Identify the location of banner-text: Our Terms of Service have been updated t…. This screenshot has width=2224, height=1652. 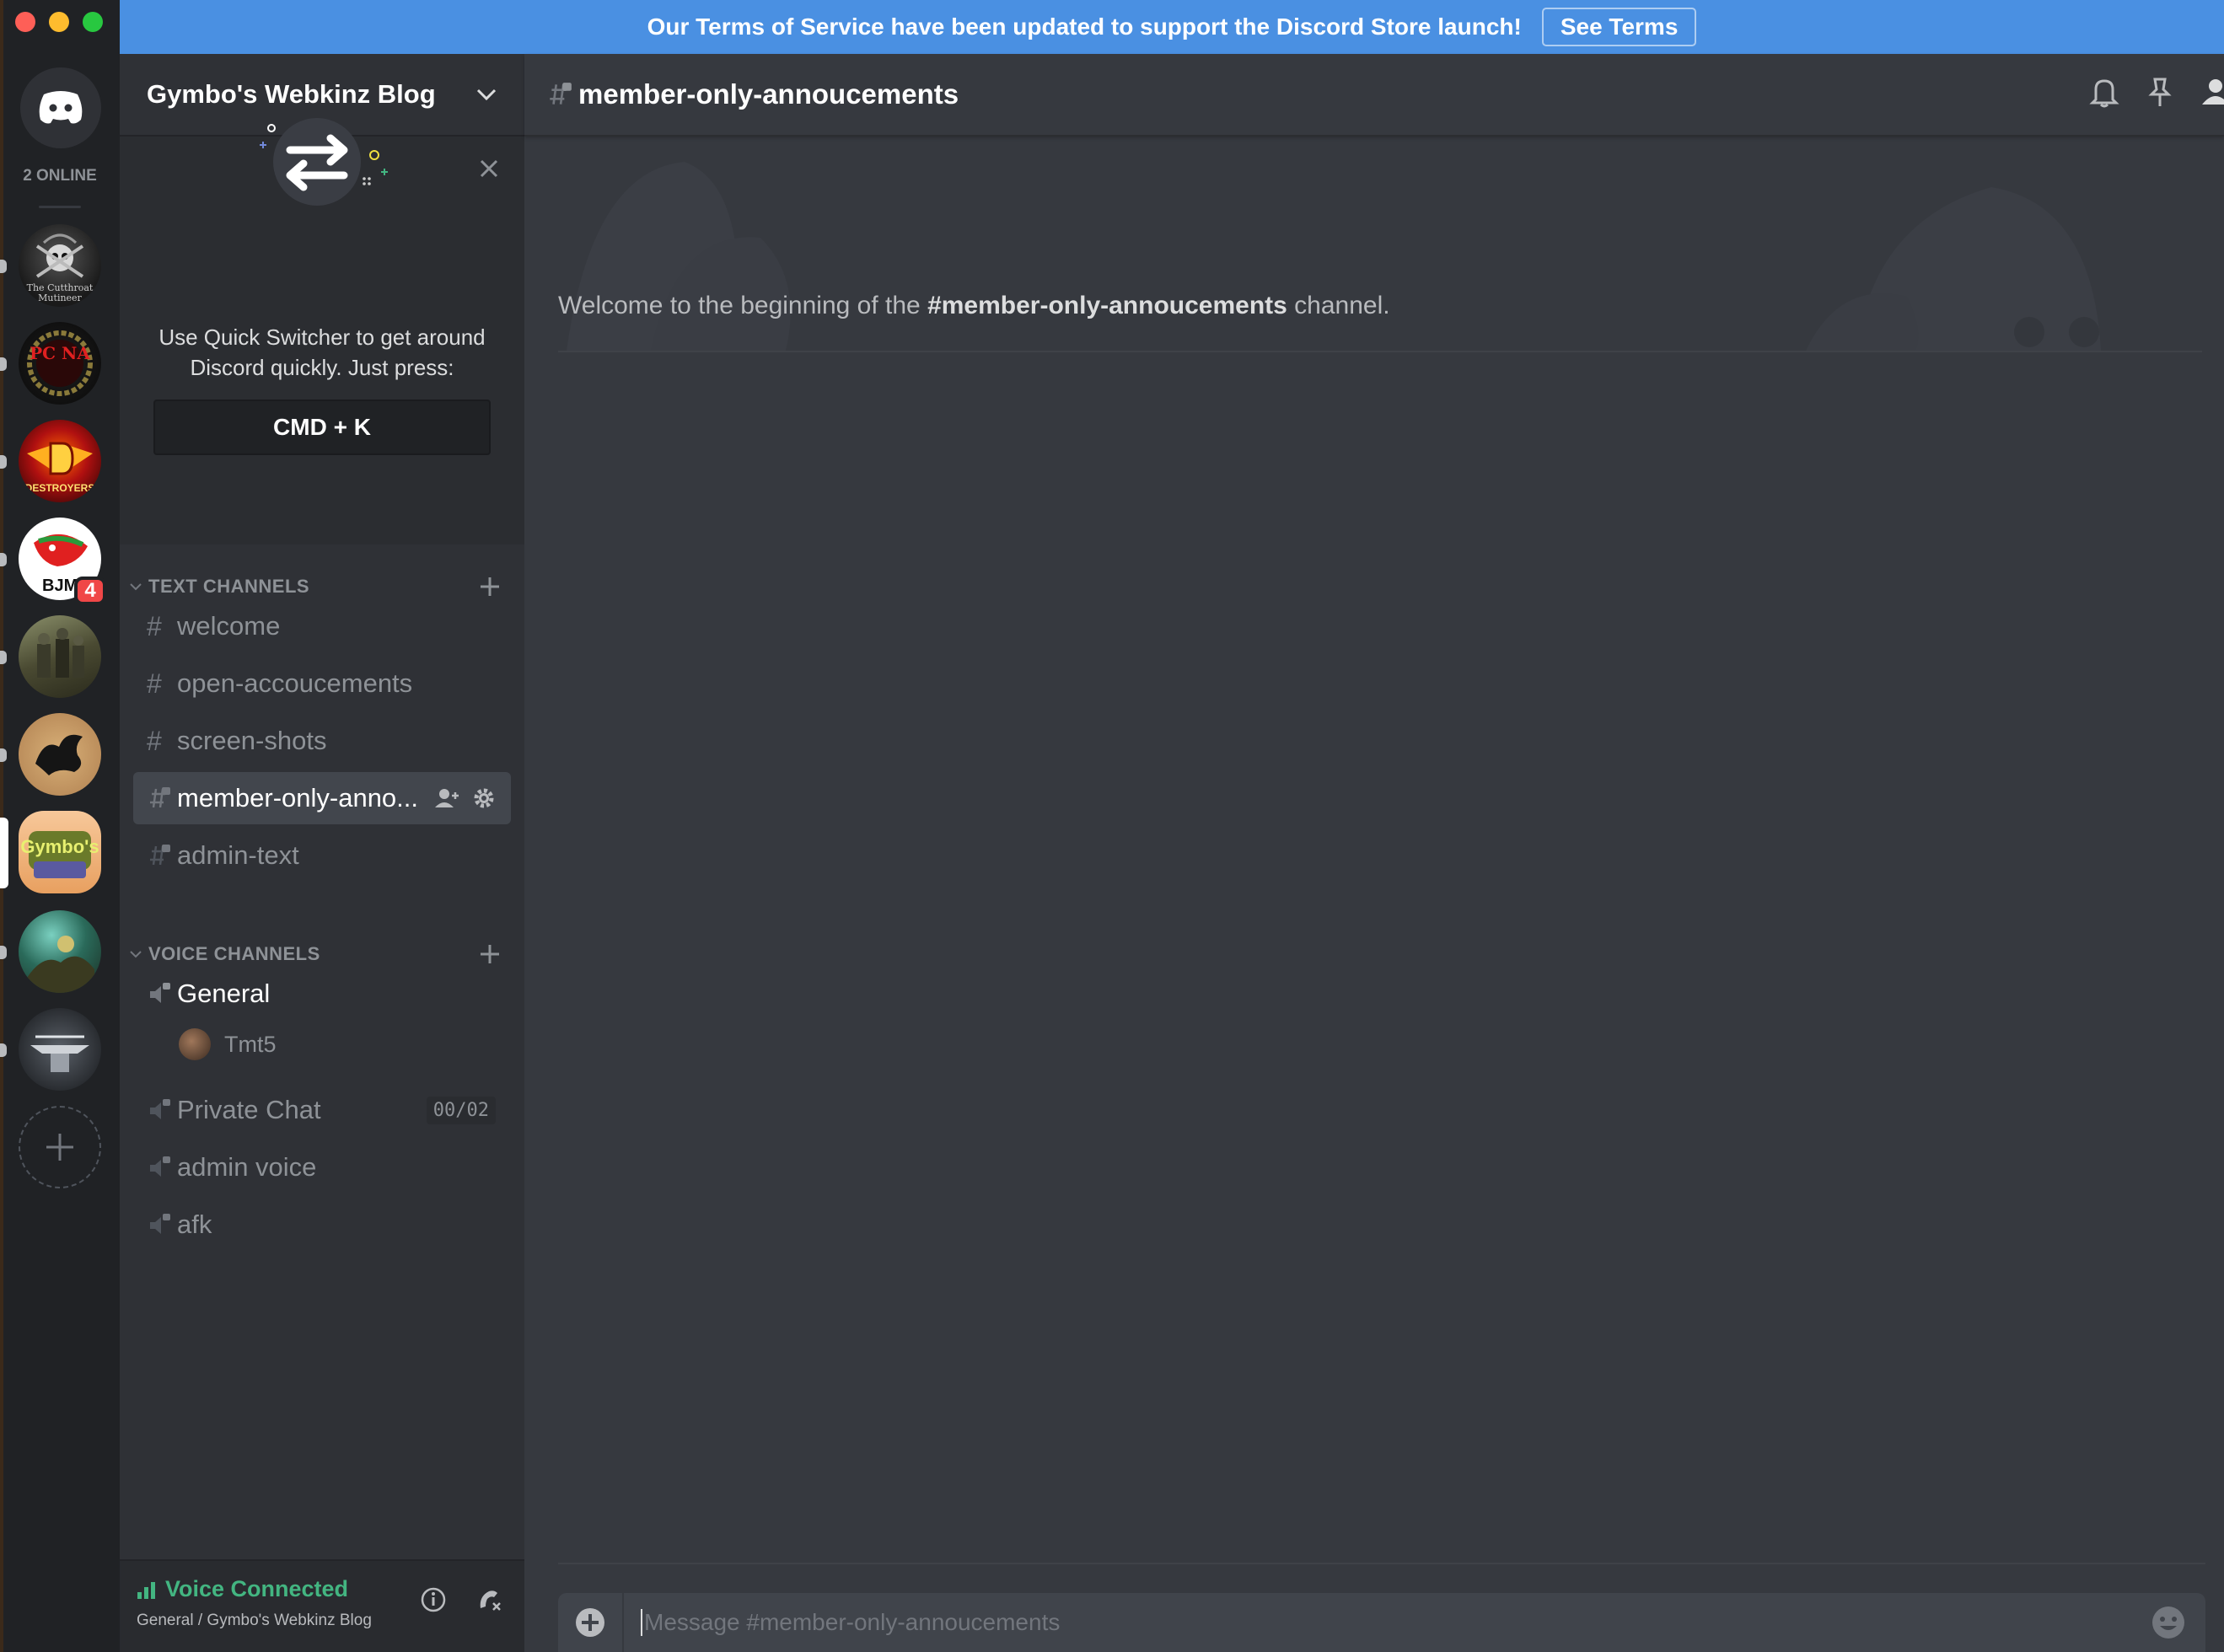
(1084, 26).